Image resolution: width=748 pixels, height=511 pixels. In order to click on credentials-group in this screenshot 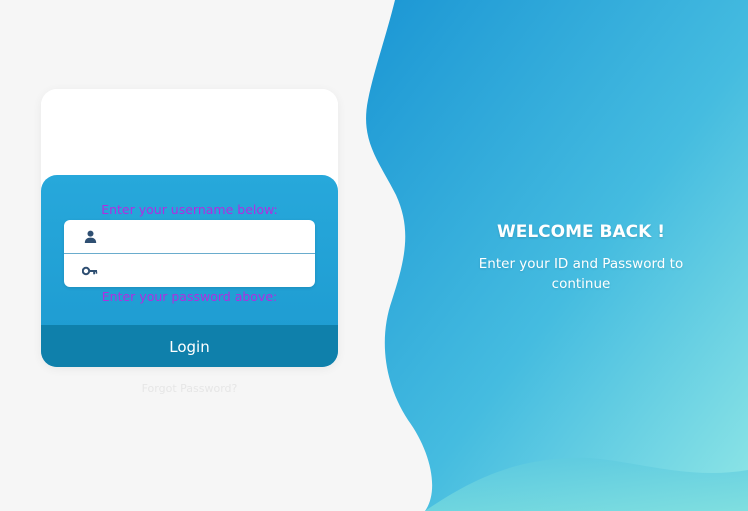, I will do `click(189, 253)`.